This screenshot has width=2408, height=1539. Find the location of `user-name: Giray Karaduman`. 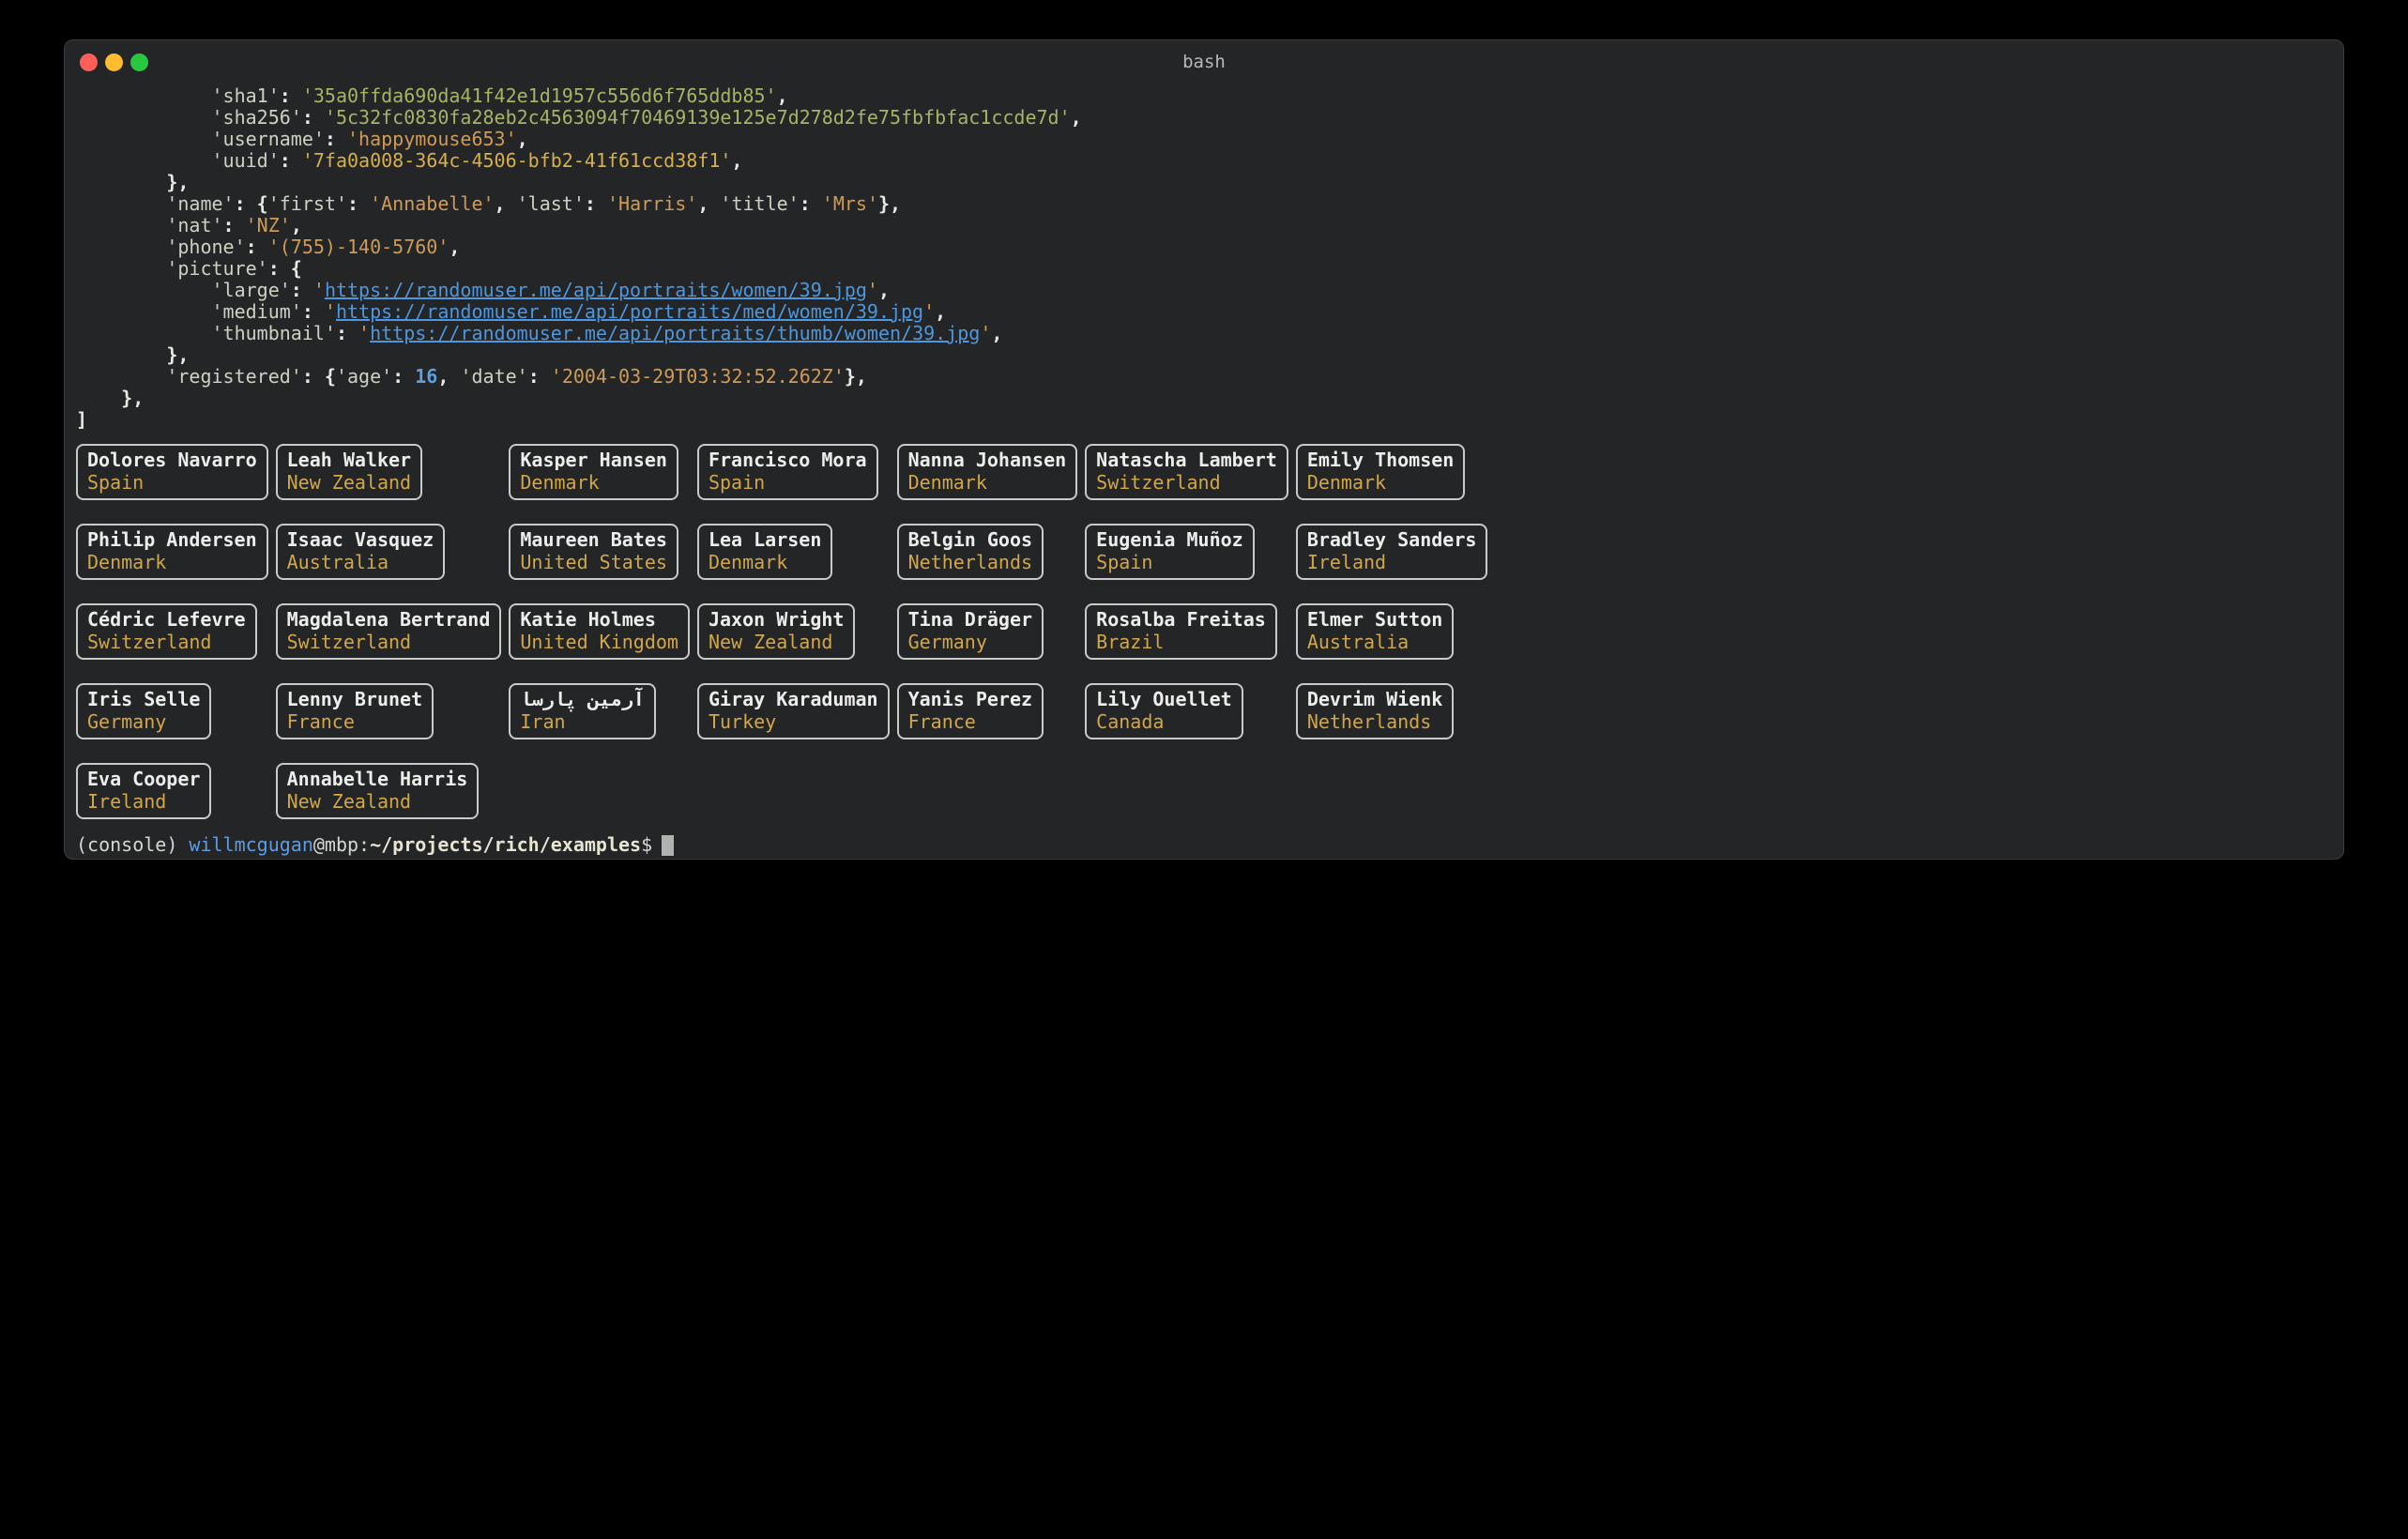

user-name: Giray Karaduman is located at coordinates (793, 699).